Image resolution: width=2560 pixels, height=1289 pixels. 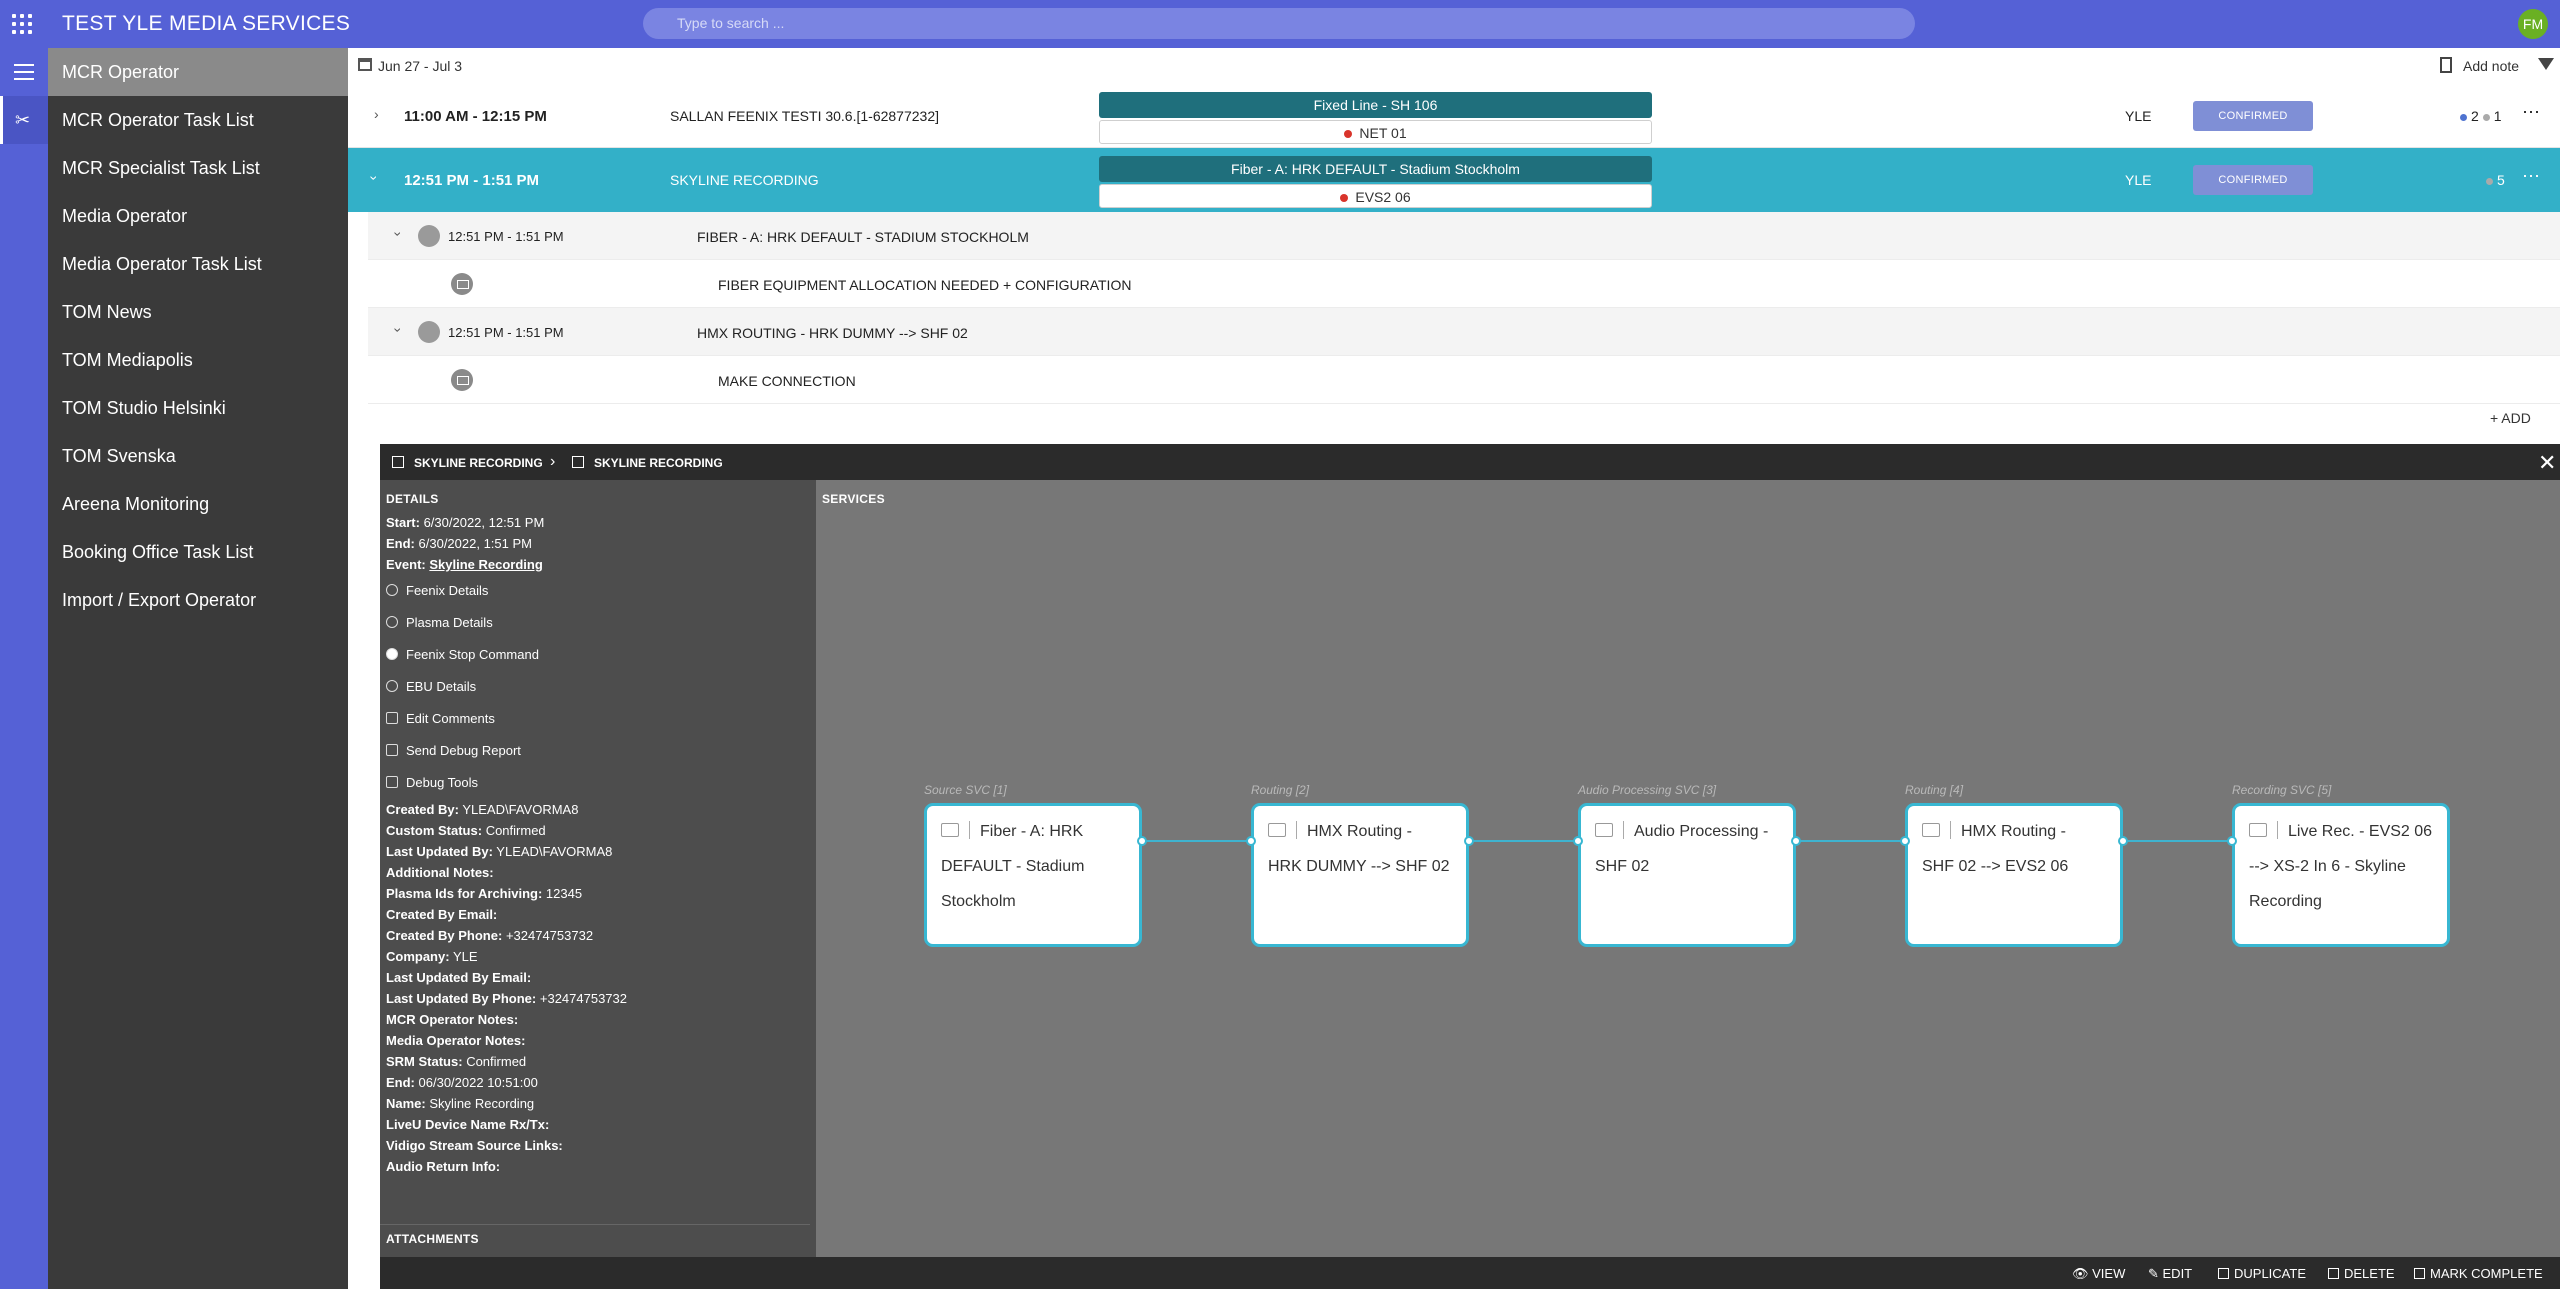 What do you see at coordinates (198, 600) in the screenshot?
I see `sidebar-item-import-export-operator: Import / Export Operator` at bounding box center [198, 600].